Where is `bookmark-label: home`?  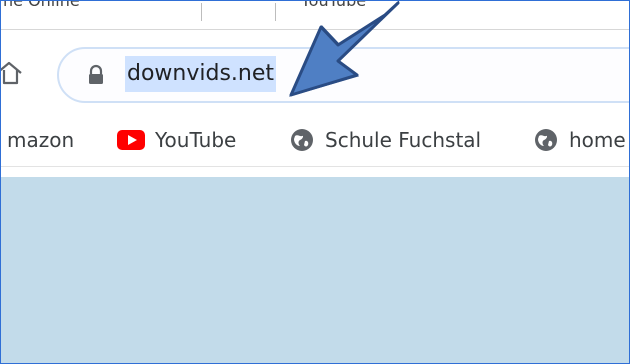
bookmark-label: home is located at coordinates (597, 140).